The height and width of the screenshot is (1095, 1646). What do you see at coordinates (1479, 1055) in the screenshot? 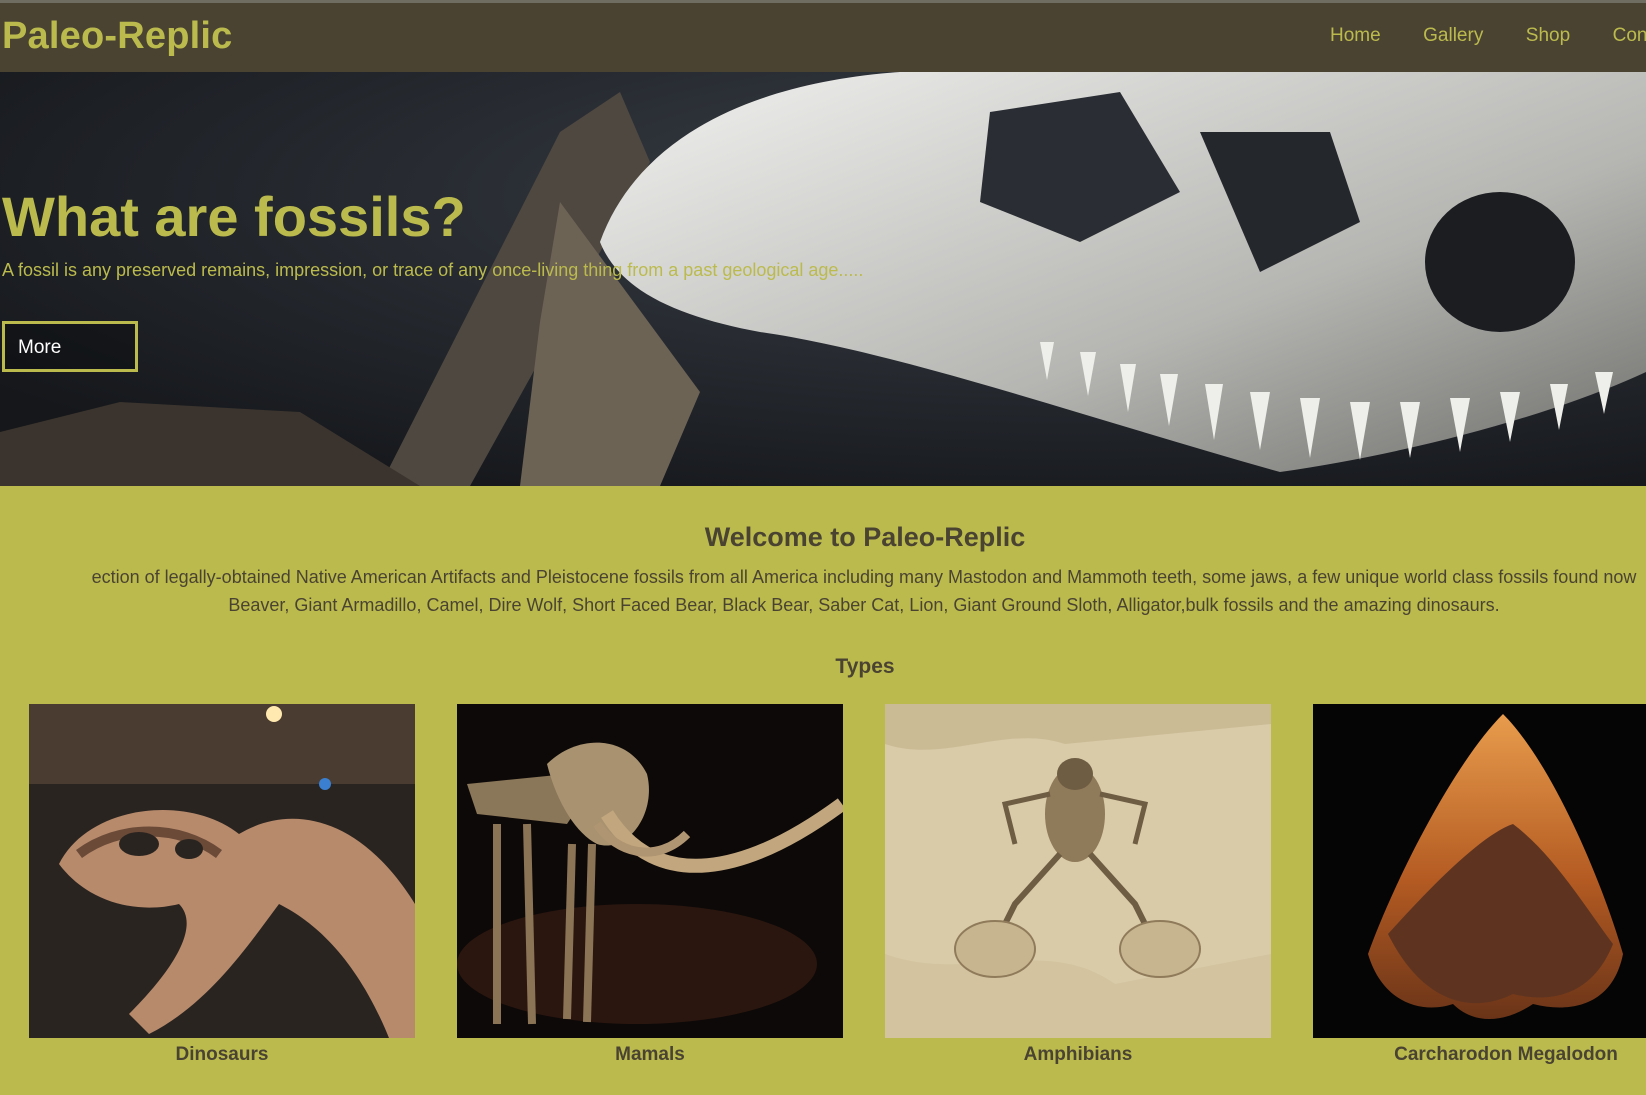
I see `type-label-megalodon: Carcharodon Megalodon` at bounding box center [1479, 1055].